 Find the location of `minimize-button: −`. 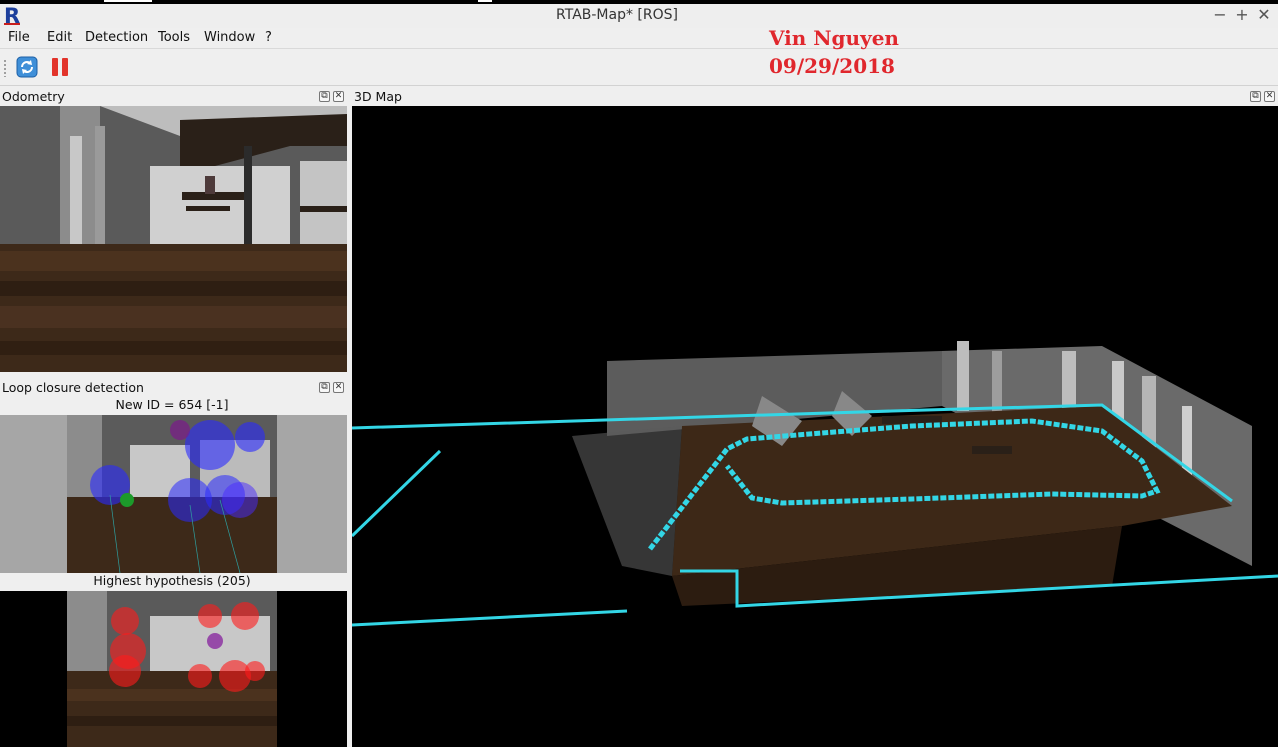

minimize-button: − is located at coordinates (1220, 15).